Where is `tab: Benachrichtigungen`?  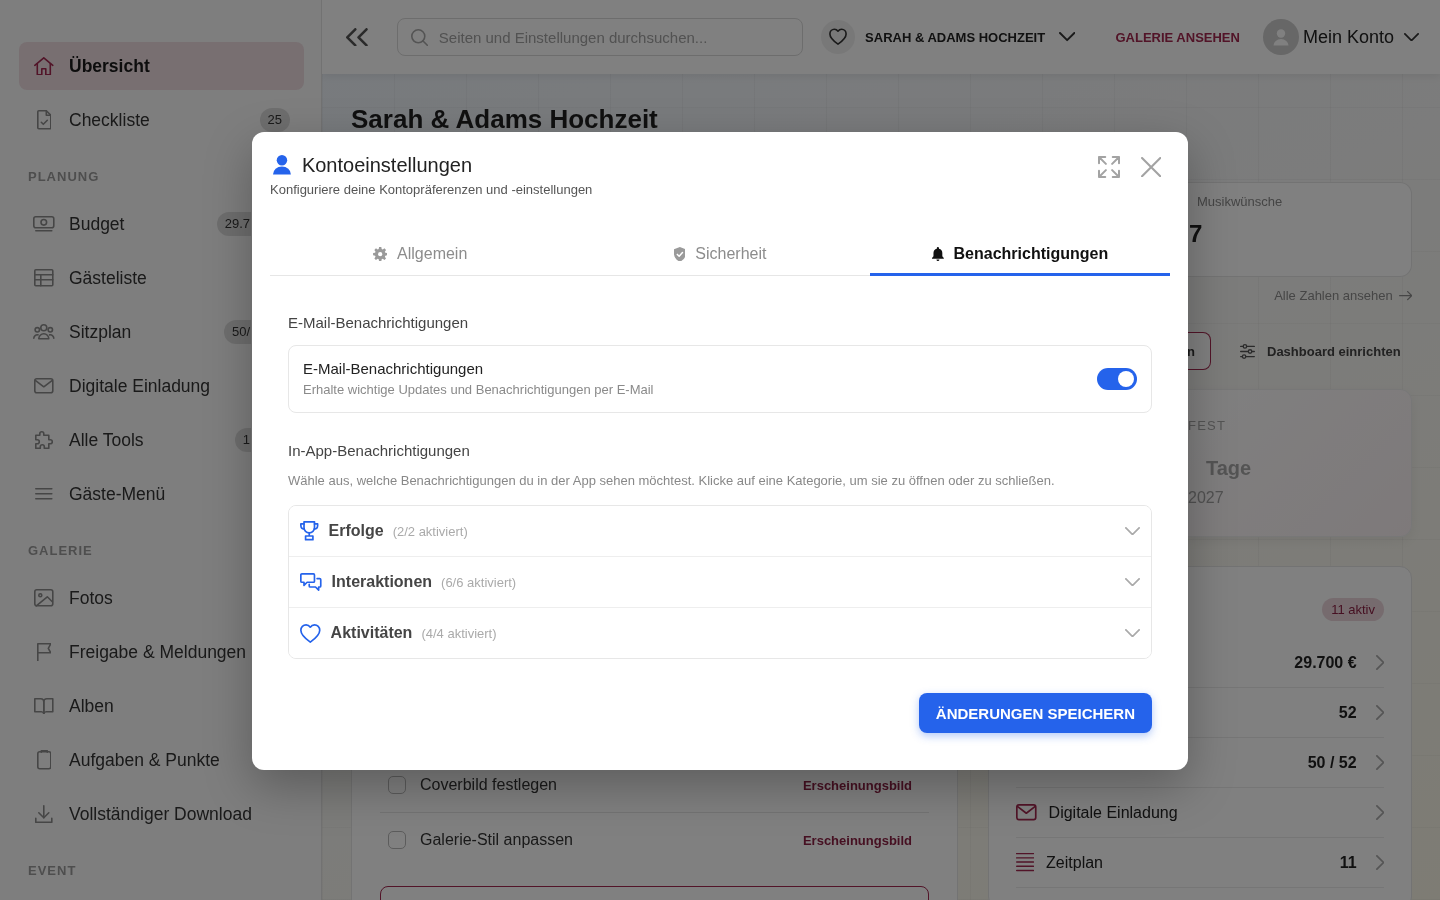 tab: Benachrichtigungen is located at coordinates (1020, 254).